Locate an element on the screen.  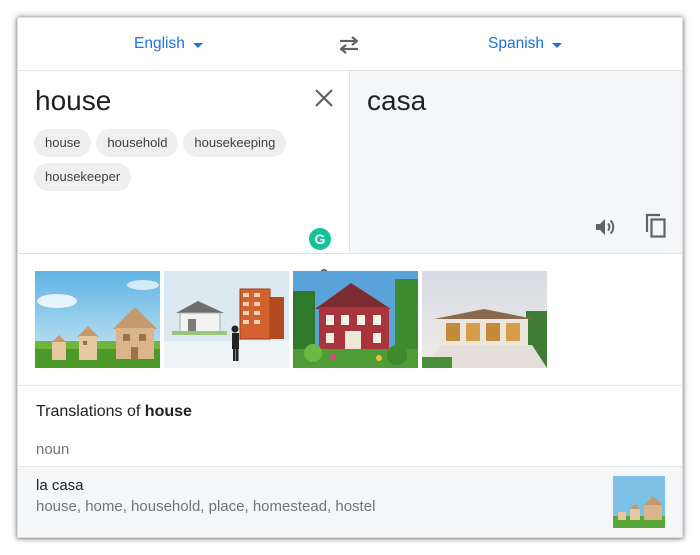
suggestion-chip: housekeeper is located at coordinates (83, 177).